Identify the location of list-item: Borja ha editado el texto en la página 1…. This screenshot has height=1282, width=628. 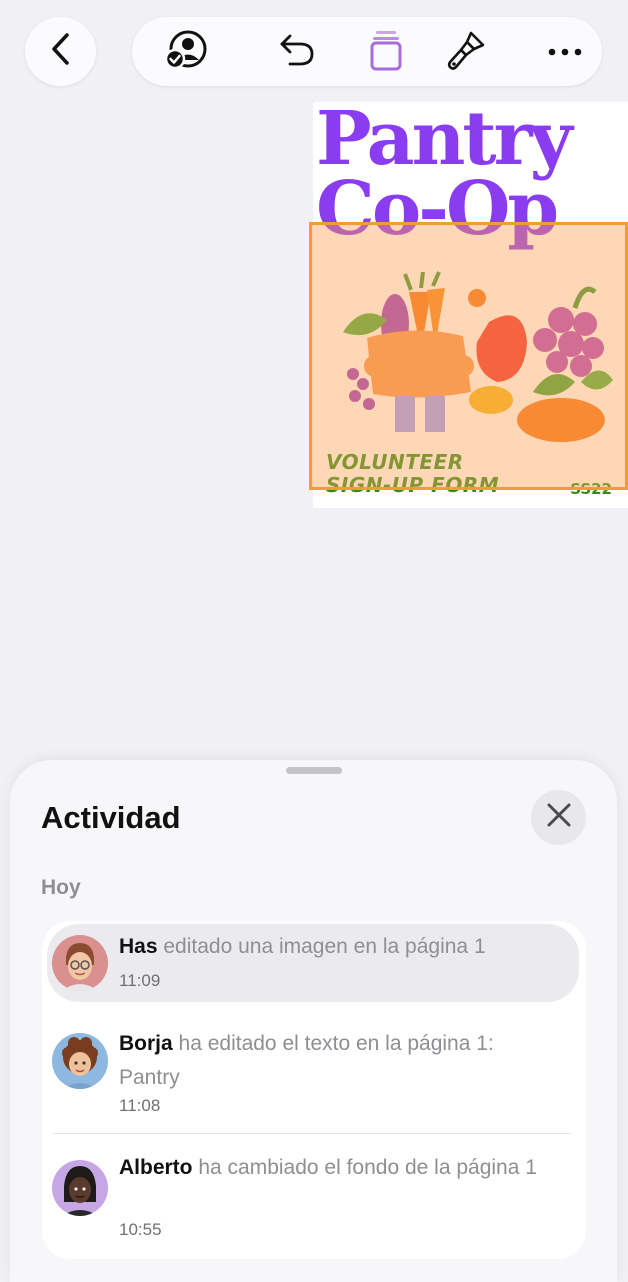
(314, 1074).